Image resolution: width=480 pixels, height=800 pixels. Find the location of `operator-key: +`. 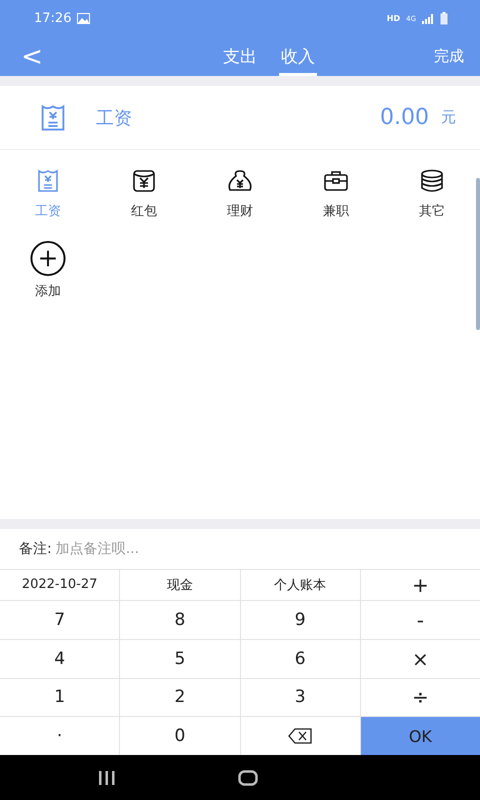

operator-key: + is located at coordinates (420, 585).